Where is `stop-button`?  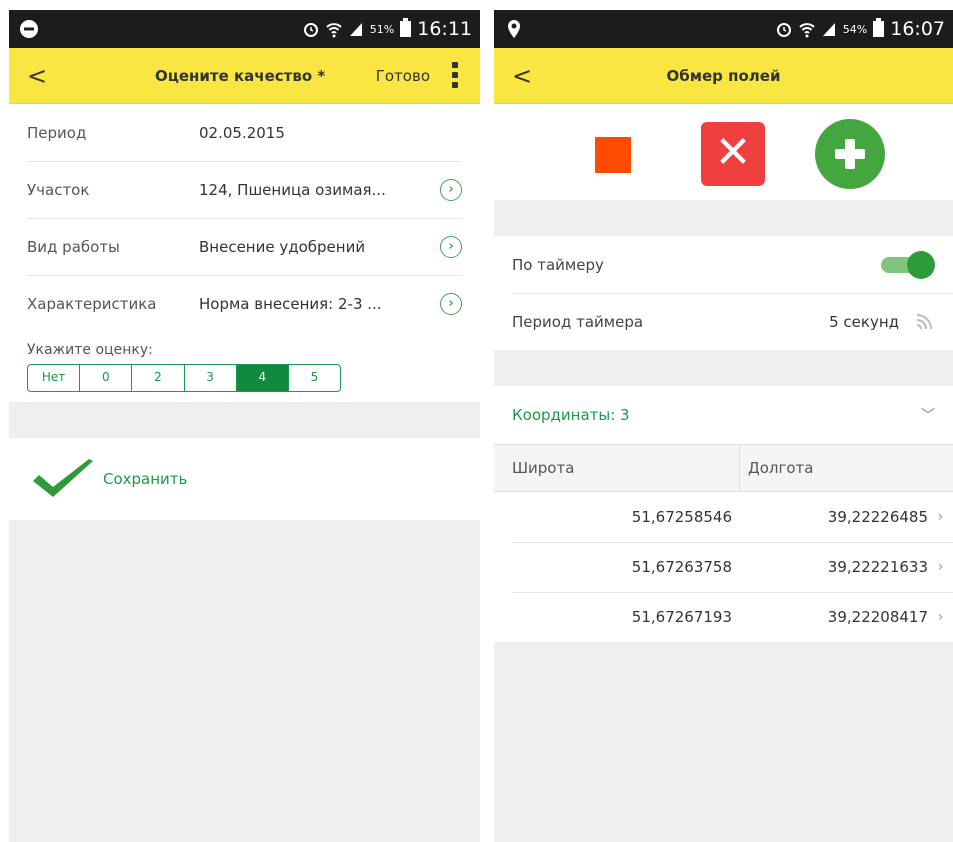
stop-button is located at coordinates (613, 155).